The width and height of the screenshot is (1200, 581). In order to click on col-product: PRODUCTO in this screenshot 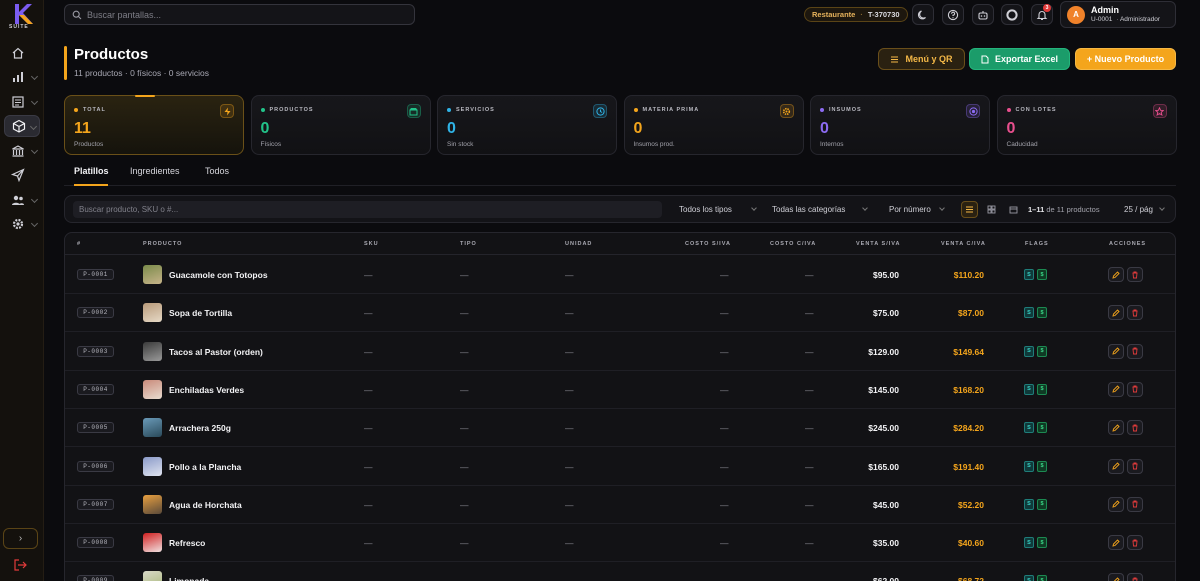, I will do `click(162, 244)`.